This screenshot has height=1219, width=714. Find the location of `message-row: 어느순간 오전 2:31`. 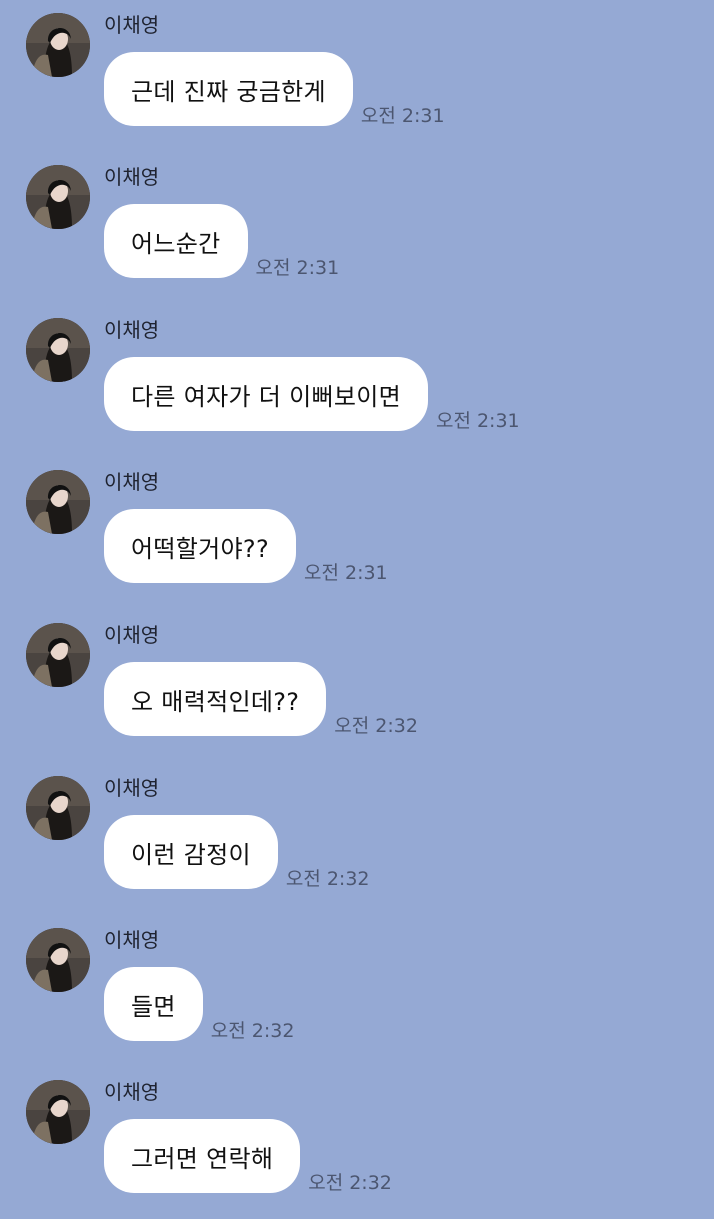

message-row: 어느순간 오전 2:31 is located at coordinates (222, 241).